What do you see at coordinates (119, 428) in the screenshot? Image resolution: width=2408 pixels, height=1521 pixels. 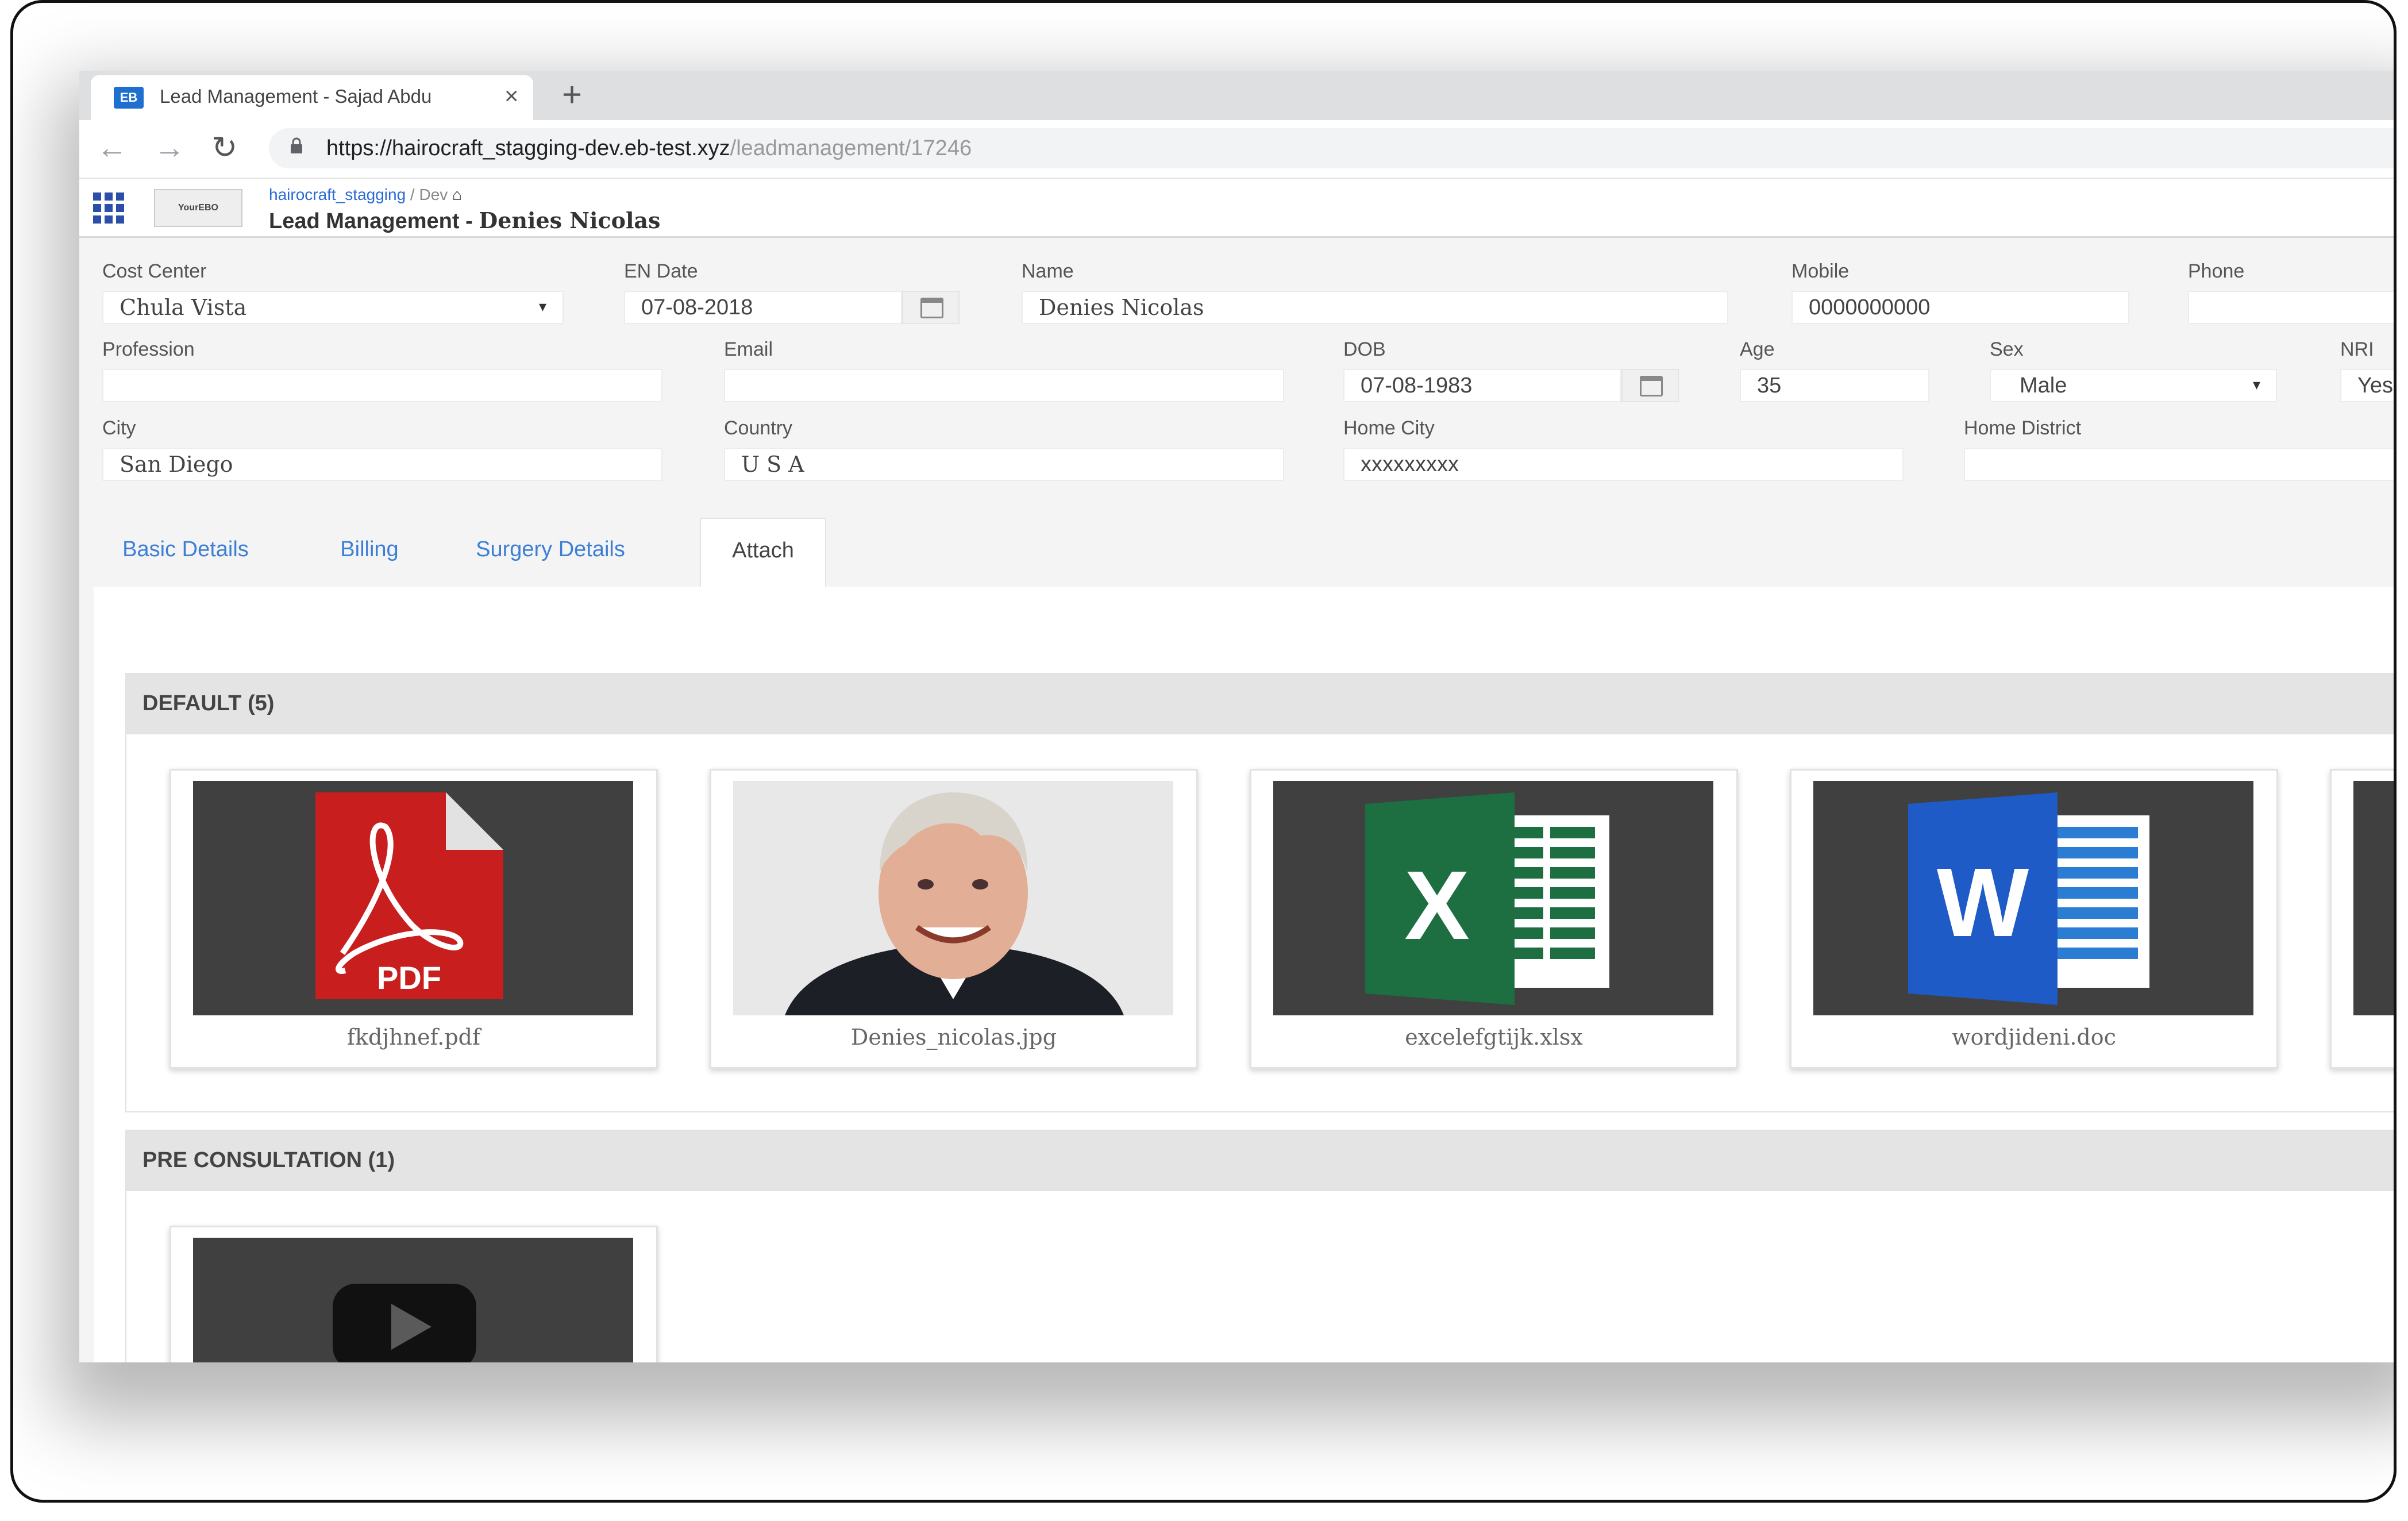 I see `city-label: City` at bounding box center [119, 428].